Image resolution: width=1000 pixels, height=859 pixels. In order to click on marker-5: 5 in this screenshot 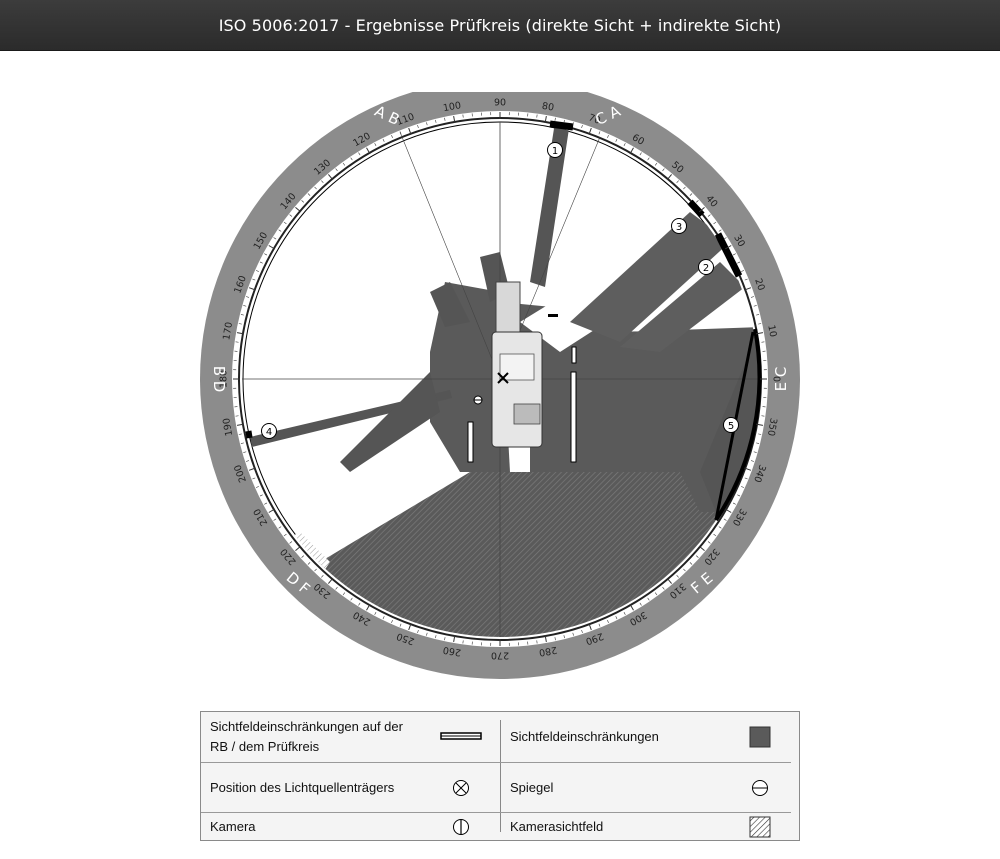, I will do `click(731, 426)`.